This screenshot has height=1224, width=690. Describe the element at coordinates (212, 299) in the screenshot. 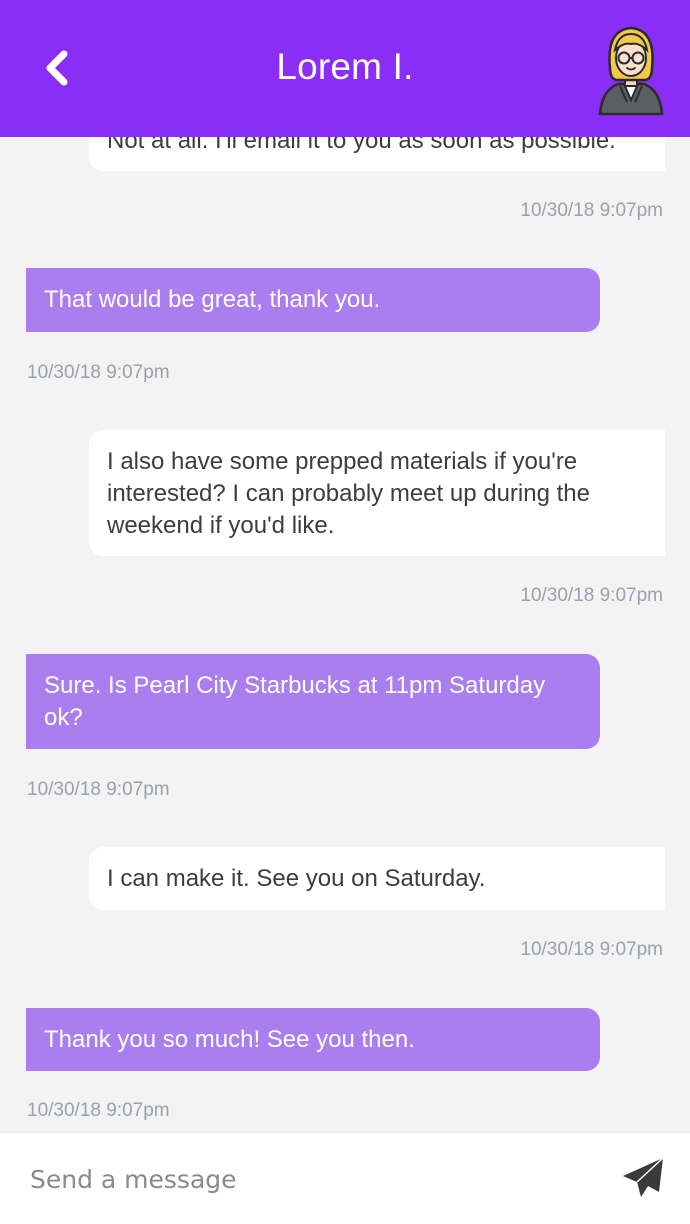

I see `message-text: That would be great, thank you.` at that location.